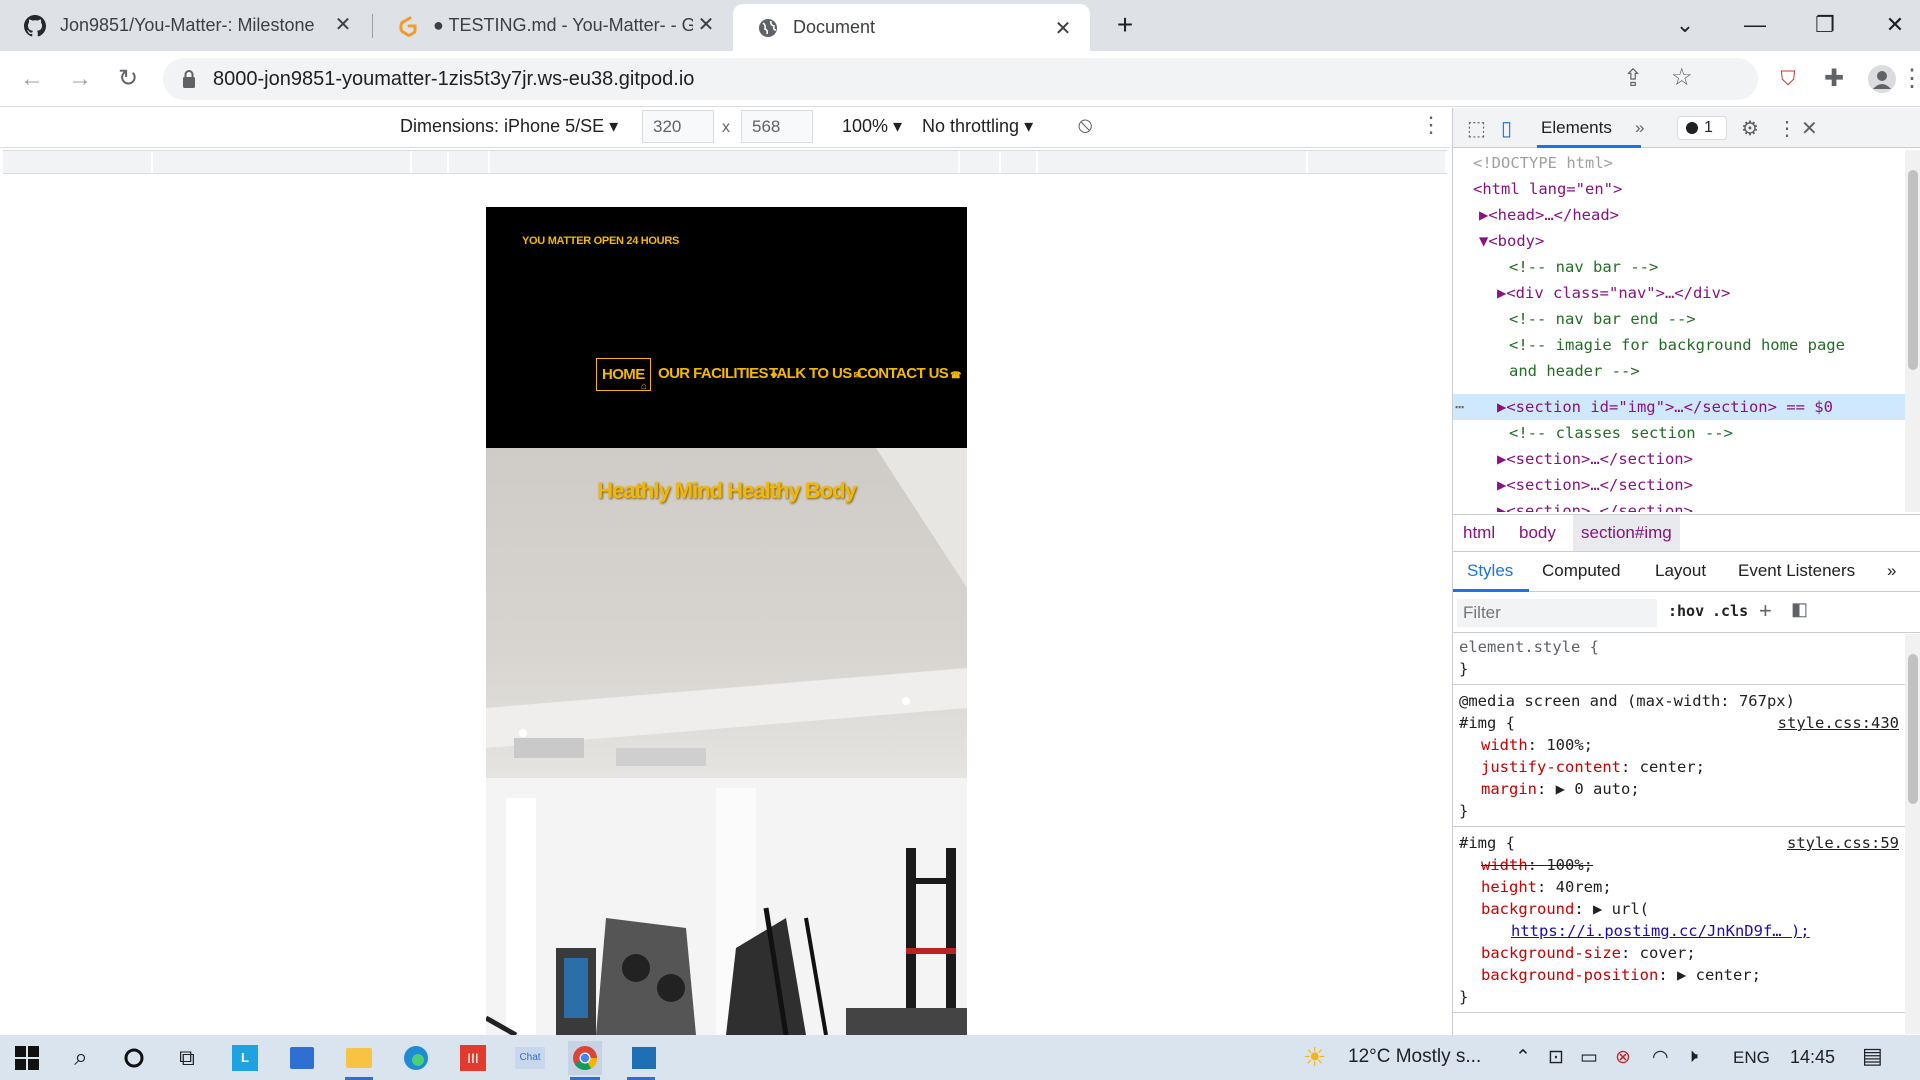  I want to click on zoom-select: 100% ▾, so click(872, 126).